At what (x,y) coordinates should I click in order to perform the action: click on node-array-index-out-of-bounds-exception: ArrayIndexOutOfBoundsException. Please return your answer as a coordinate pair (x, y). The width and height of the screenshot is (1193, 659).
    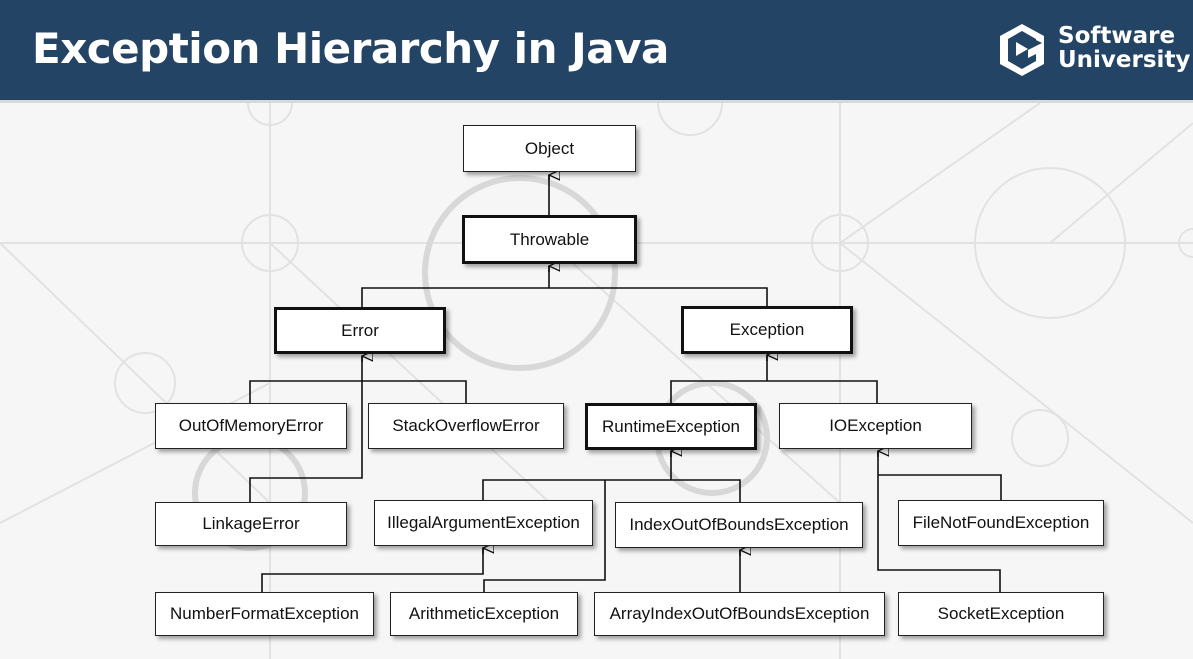
    Looking at the image, I should click on (739, 614).